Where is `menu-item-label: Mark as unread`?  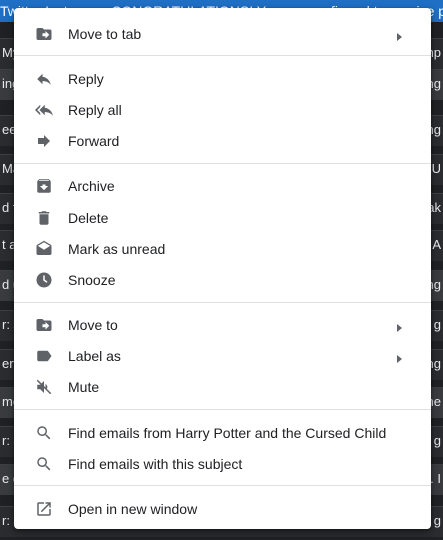
menu-item-label: Mark as unread is located at coordinates (117, 248).